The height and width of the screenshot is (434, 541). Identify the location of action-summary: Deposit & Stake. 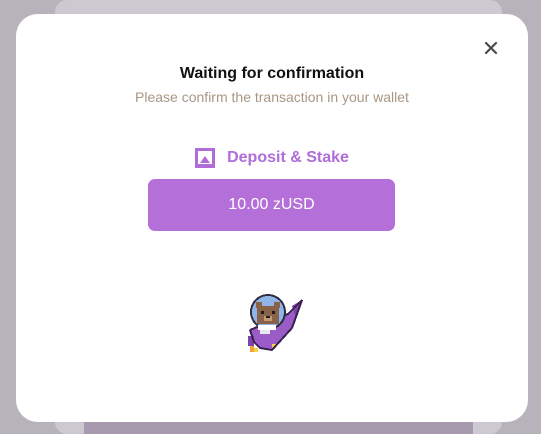
(272, 158).